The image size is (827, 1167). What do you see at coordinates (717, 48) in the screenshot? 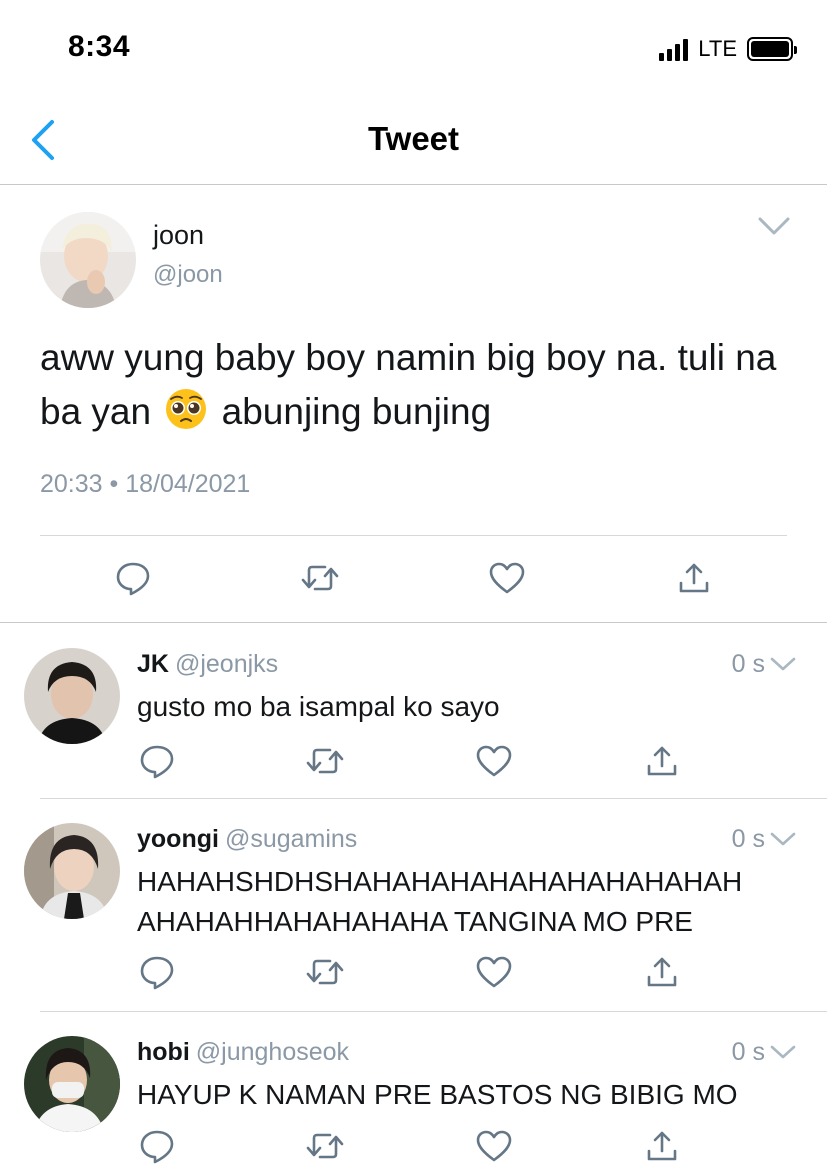
I see `network-label: LTE` at bounding box center [717, 48].